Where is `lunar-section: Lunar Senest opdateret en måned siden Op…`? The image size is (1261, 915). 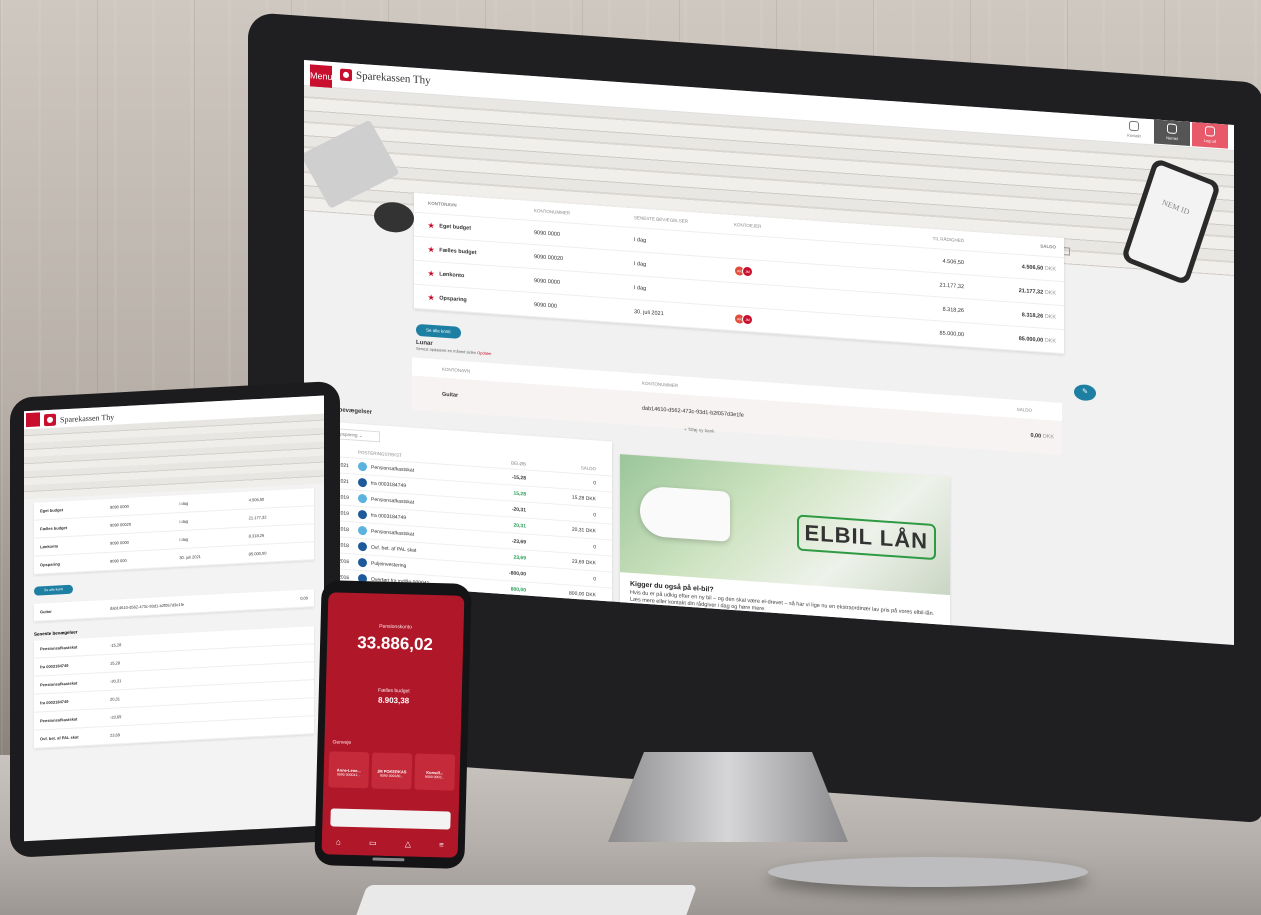 lunar-section: Lunar Senest opdateret en måned siden Op… is located at coordinates (454, 348).